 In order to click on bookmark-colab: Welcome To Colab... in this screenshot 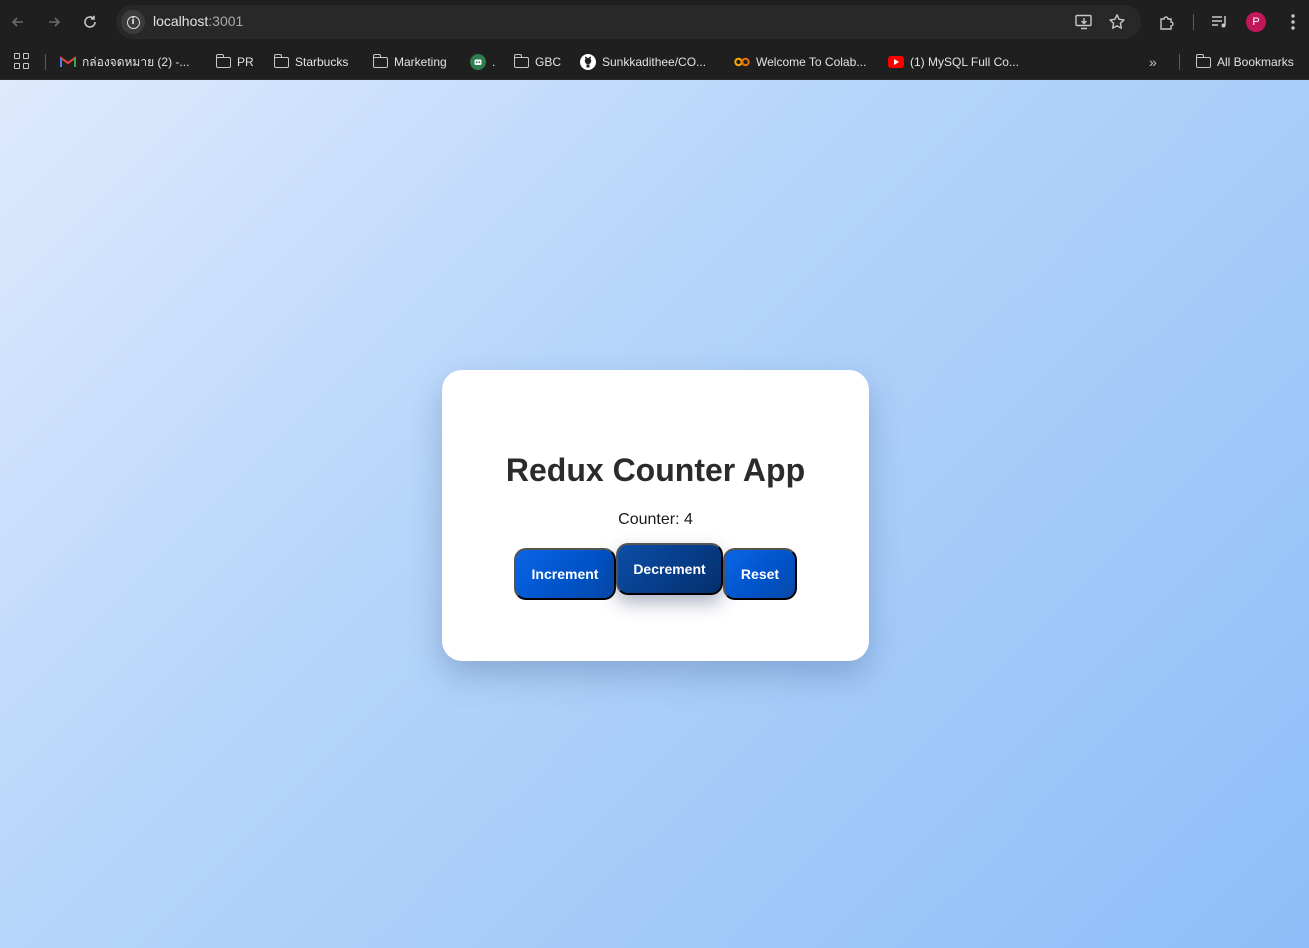, I will do `click(800, 62)`.